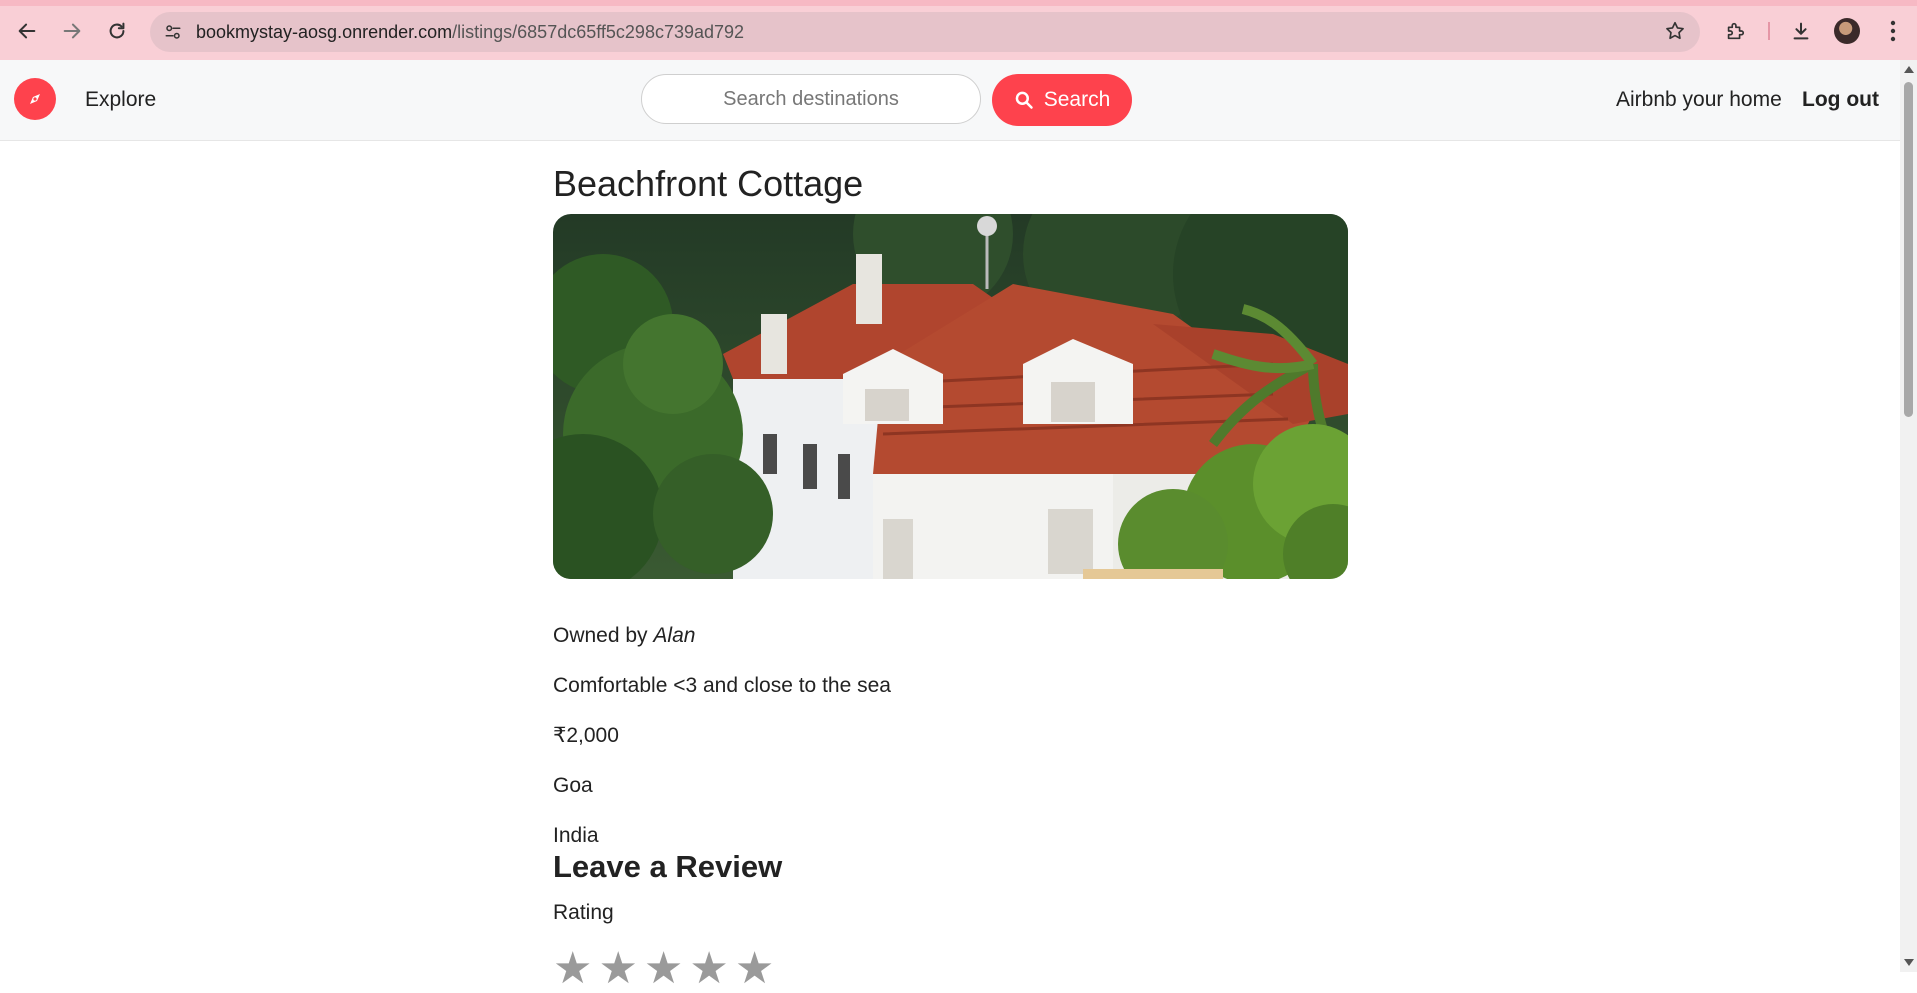  I want to click on logout-link: Log out, so click(1840, 100).